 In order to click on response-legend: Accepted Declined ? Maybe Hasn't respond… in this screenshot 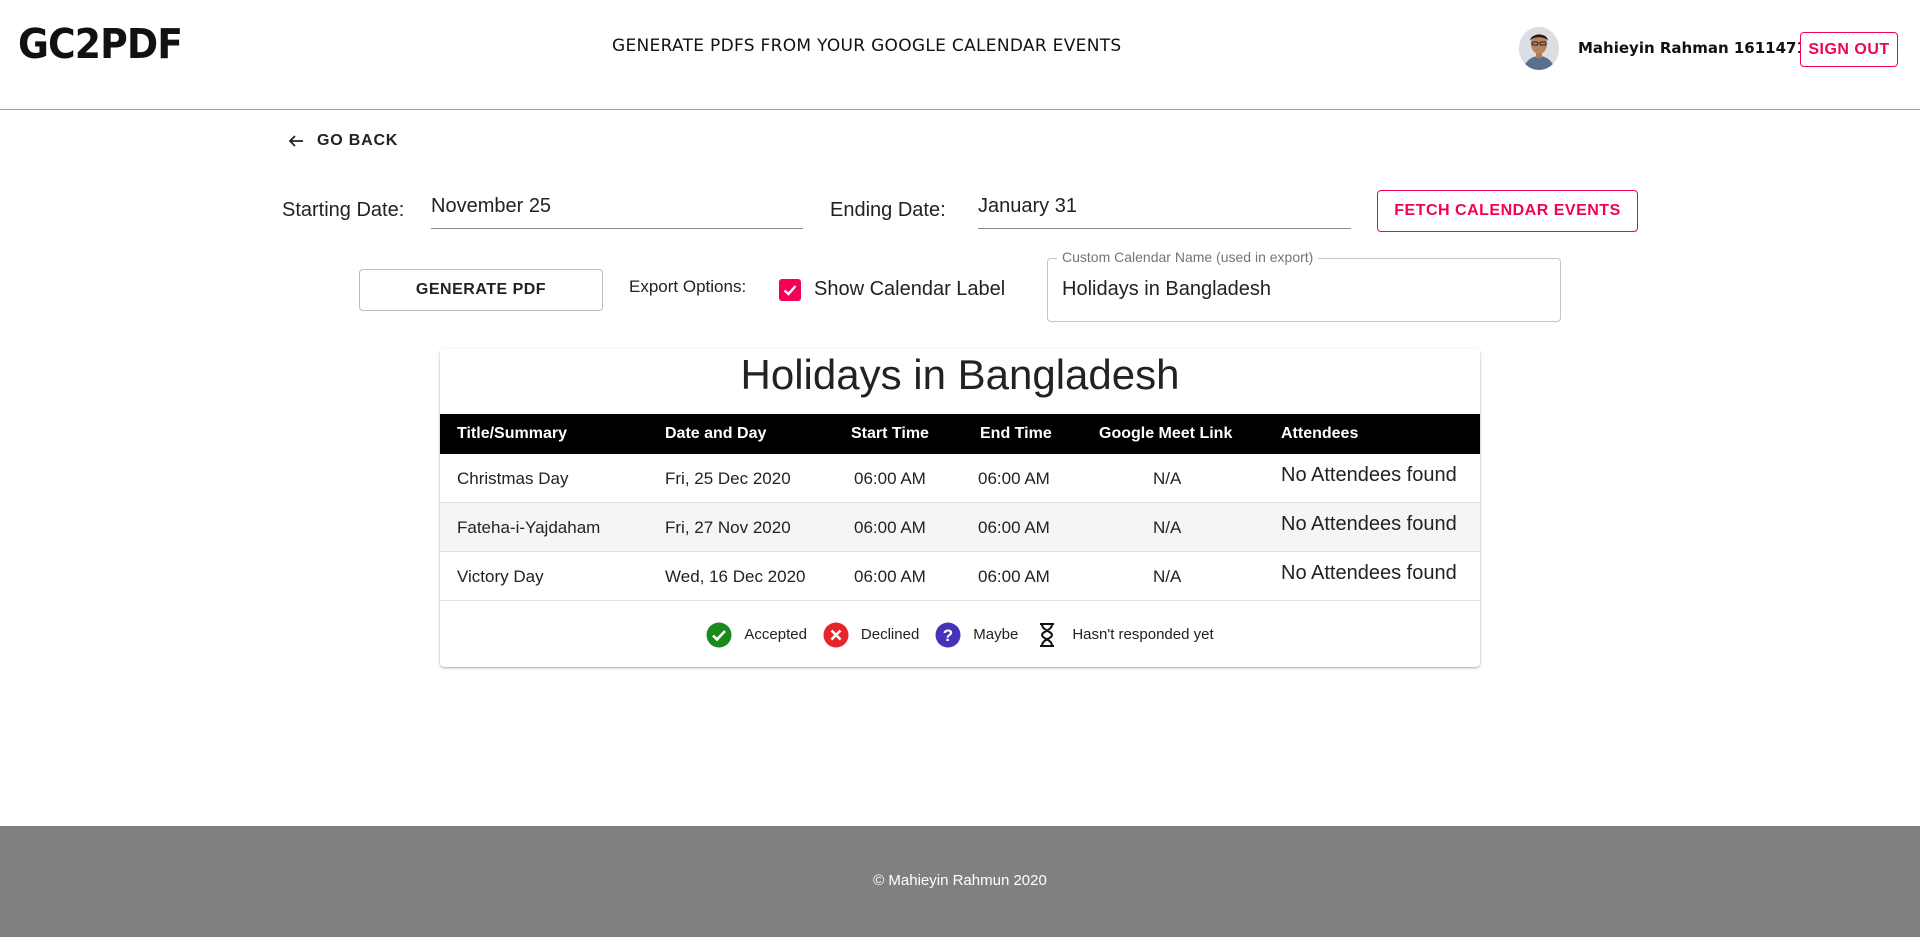, I will do `click(960, 634)`.